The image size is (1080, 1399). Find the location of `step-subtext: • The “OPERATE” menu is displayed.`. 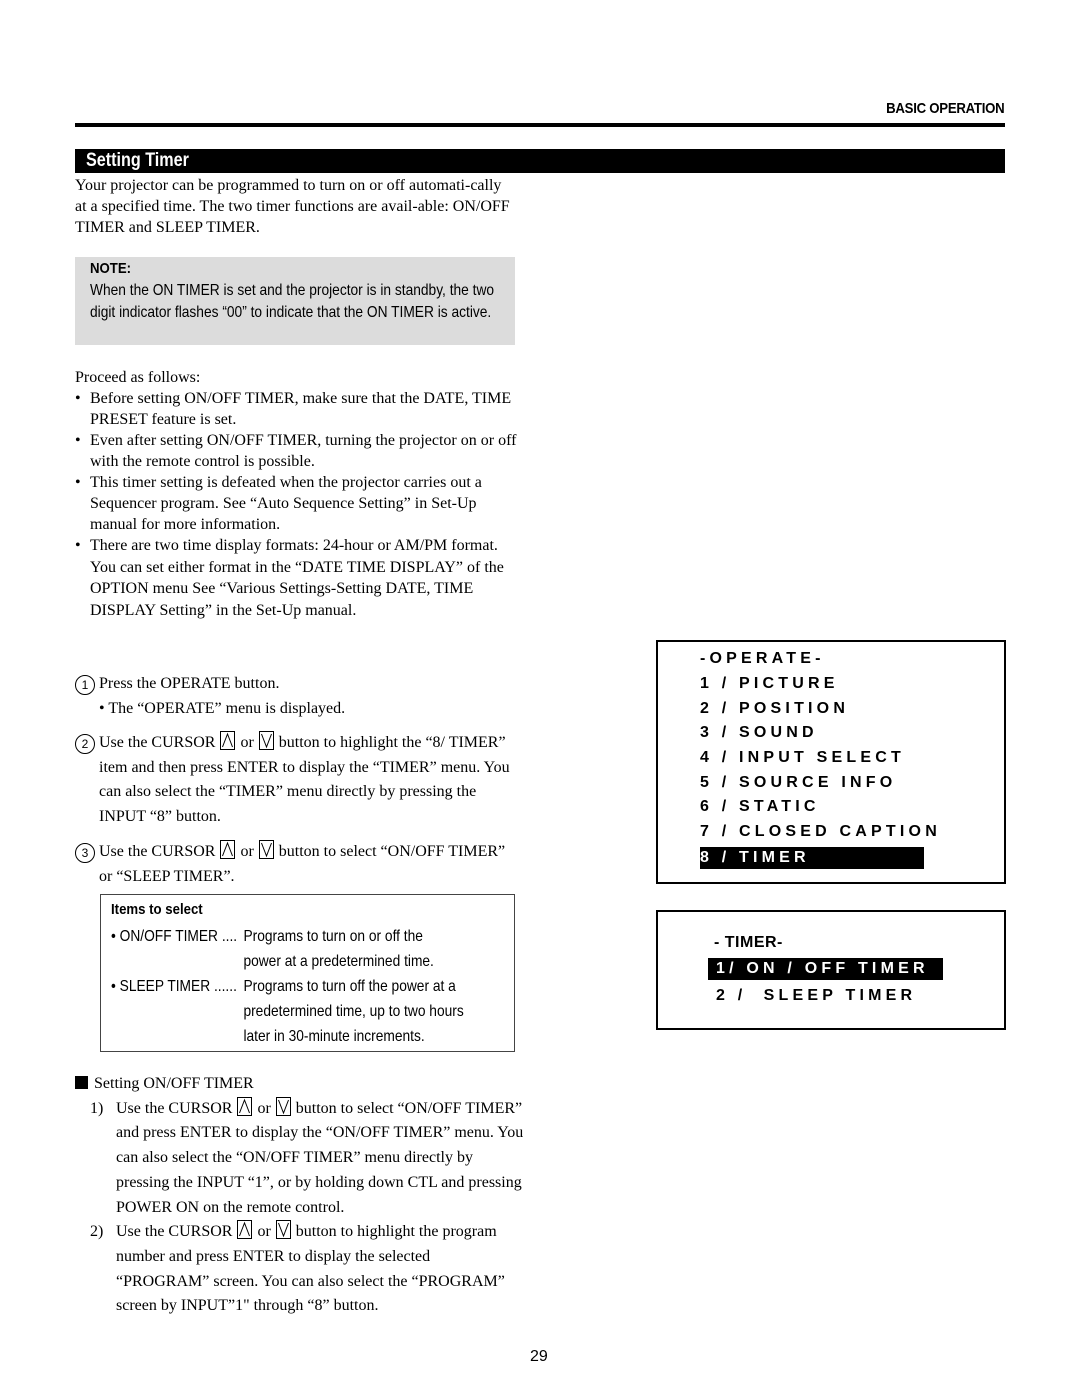

step-subtext: • The “OPERATE” menu is displayed. is located at coordinates (222, 708).